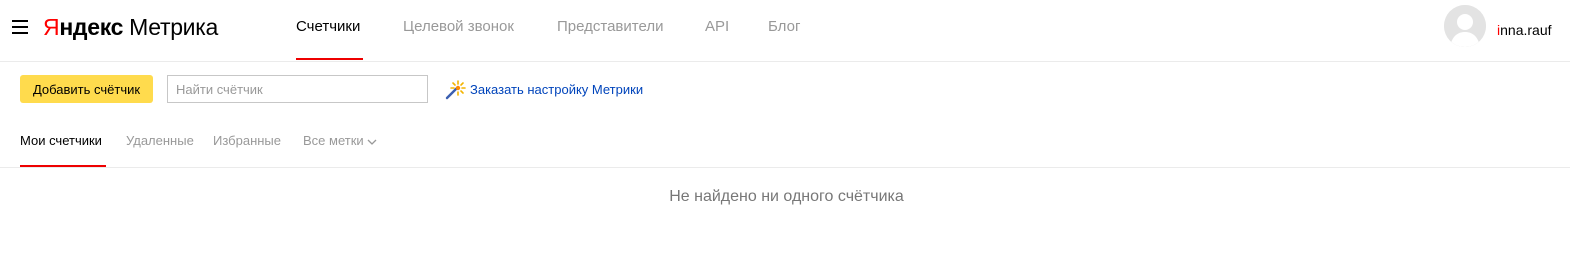  I want to click on logo-brand-rest: ндекс, so click(91, 27).